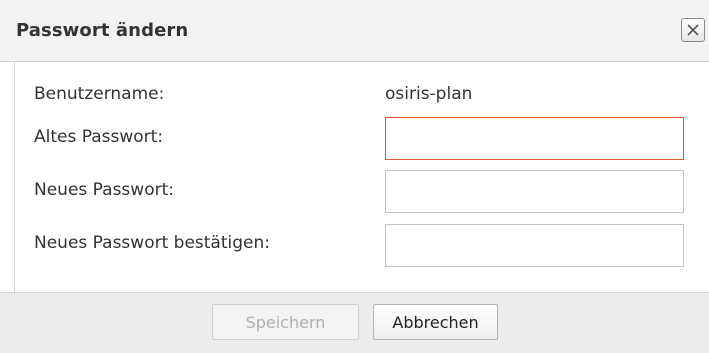 This screenshot has height=353, width=709. I want to click on new-password-field, so click(534, 191).